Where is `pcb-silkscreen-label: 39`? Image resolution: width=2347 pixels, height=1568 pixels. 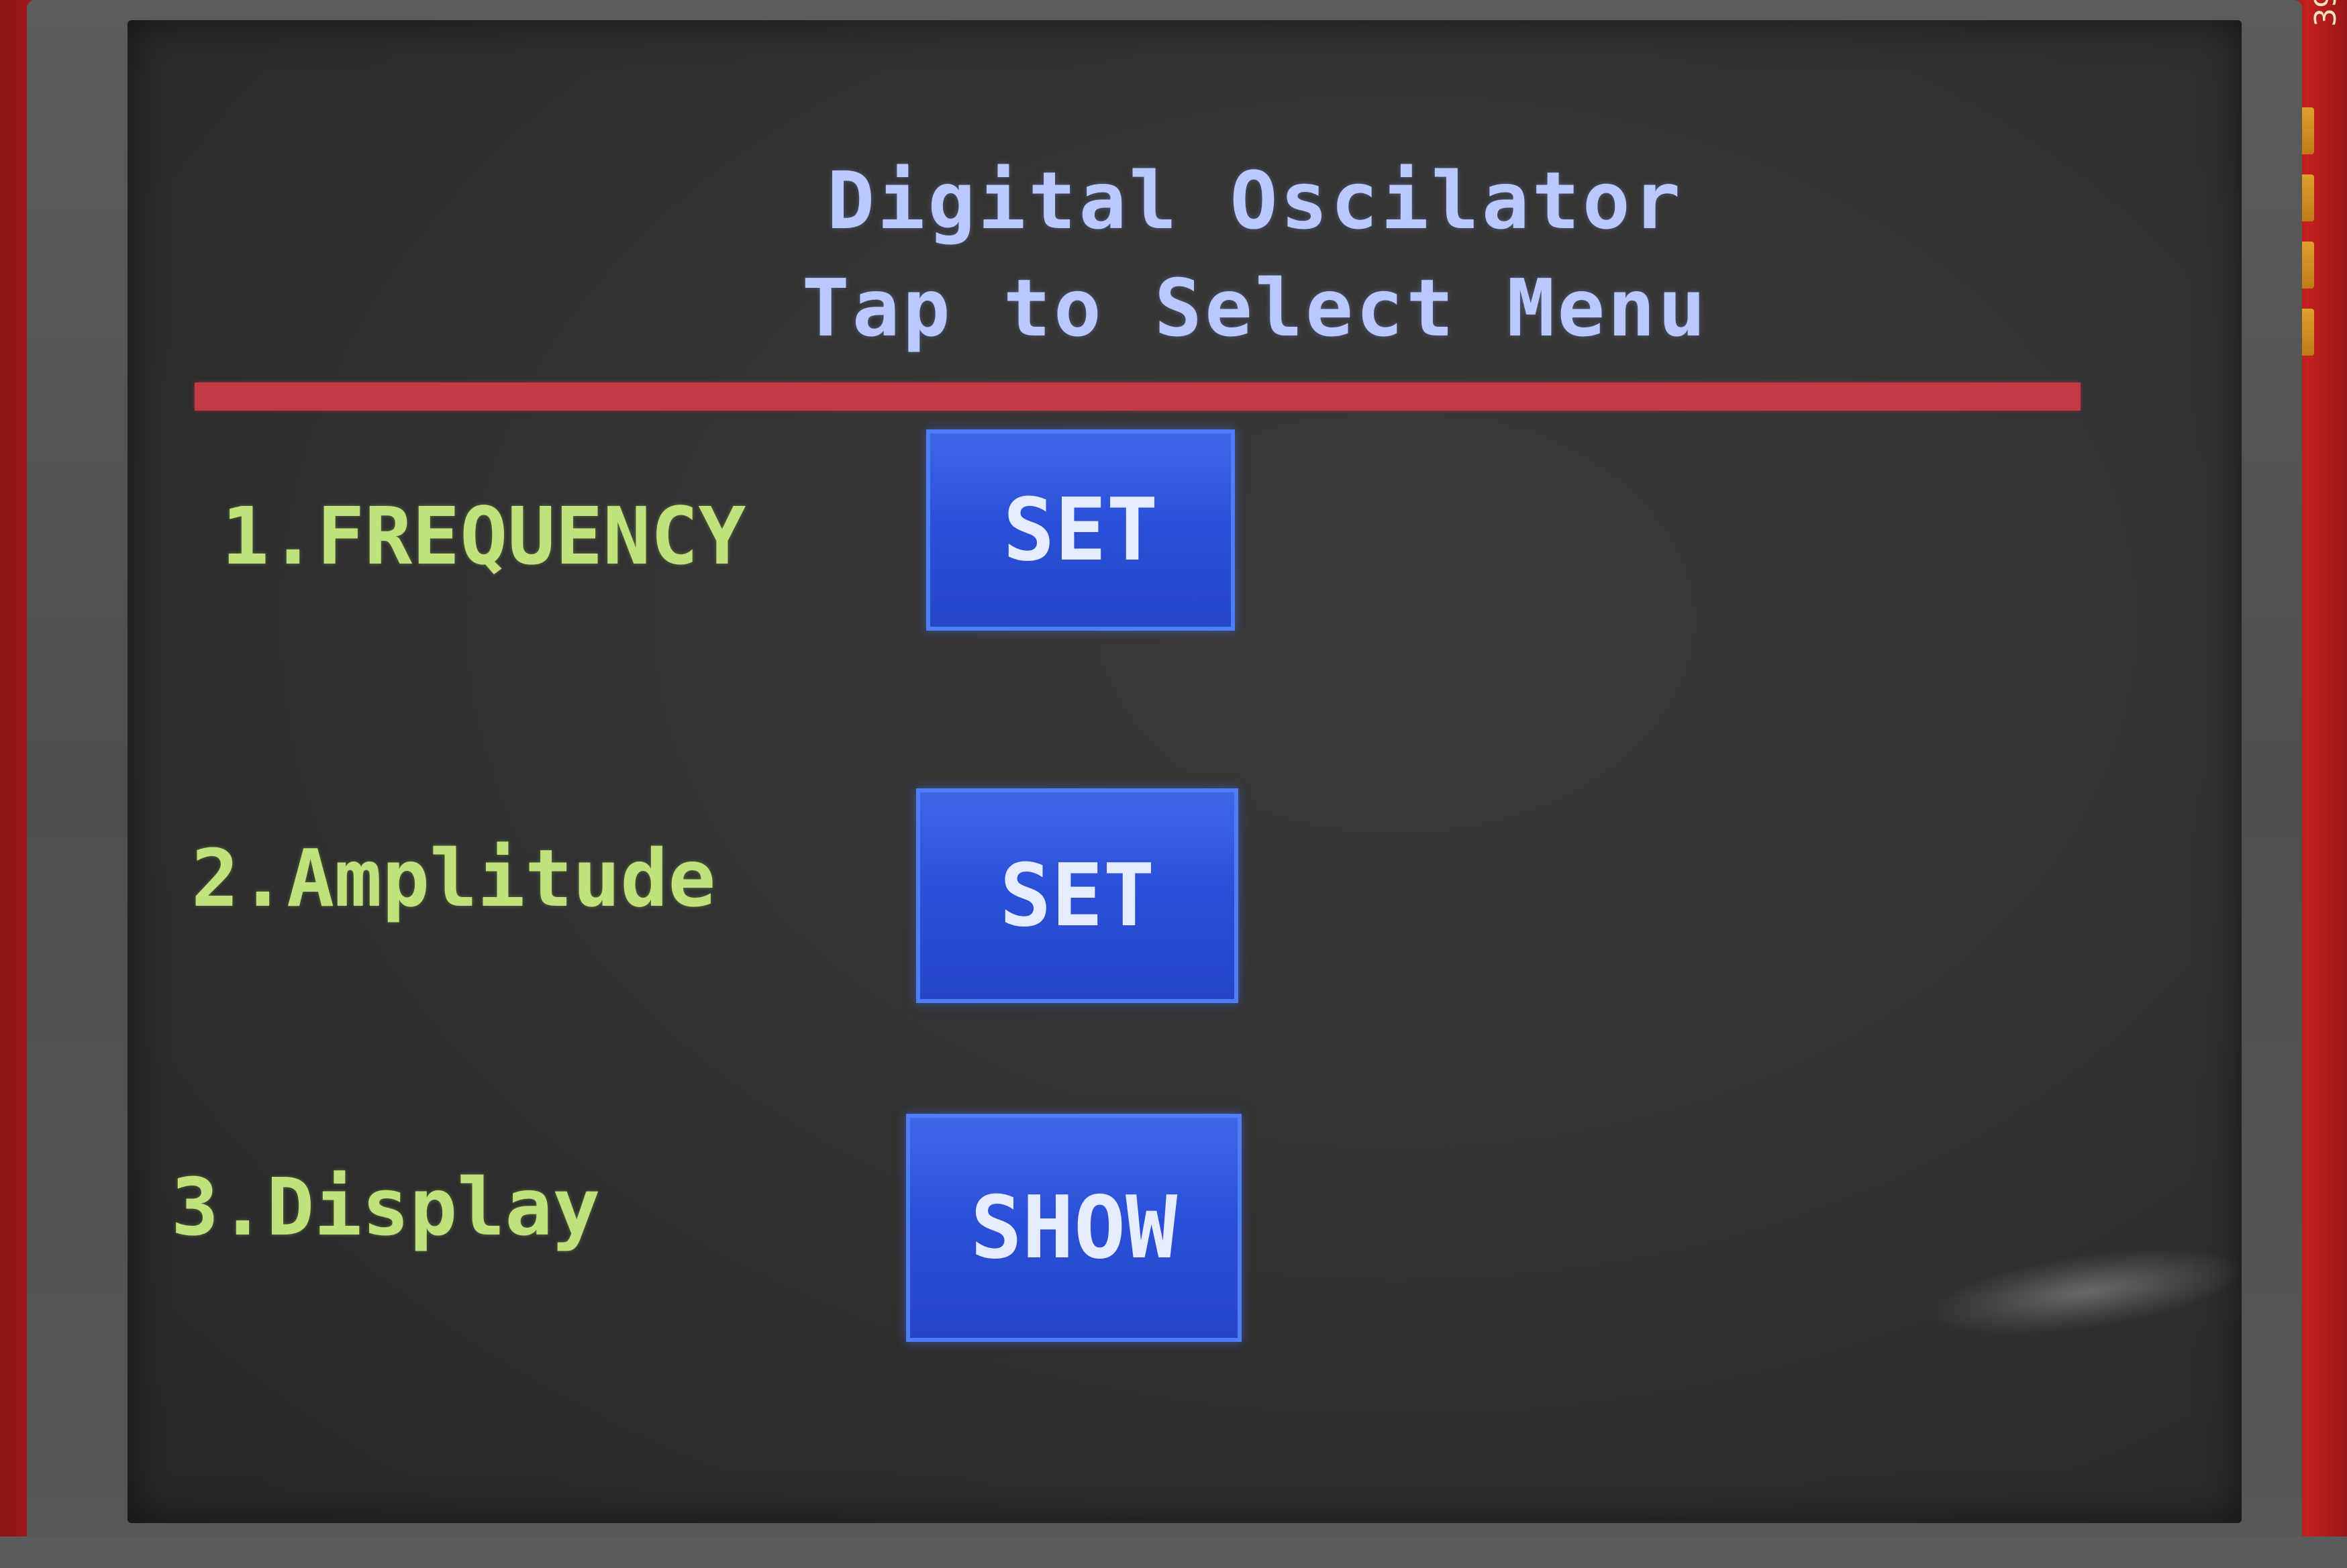
pcb-silkscreen-label: 39 is located at coordinates (2326, 13).